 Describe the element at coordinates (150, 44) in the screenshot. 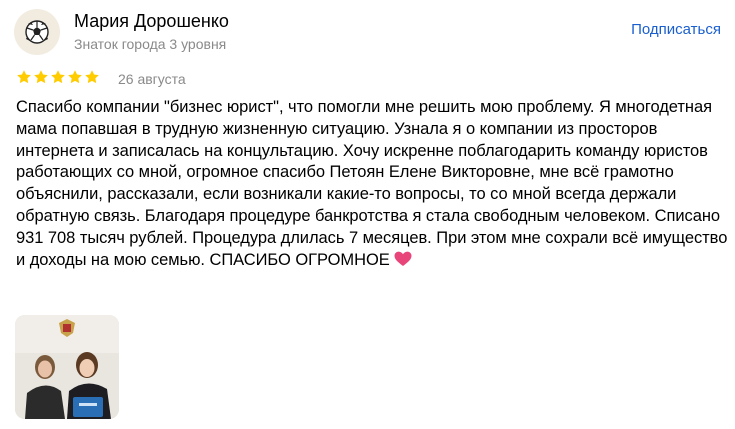

I see `author-level: Знаток города 3 уровня` at that location.